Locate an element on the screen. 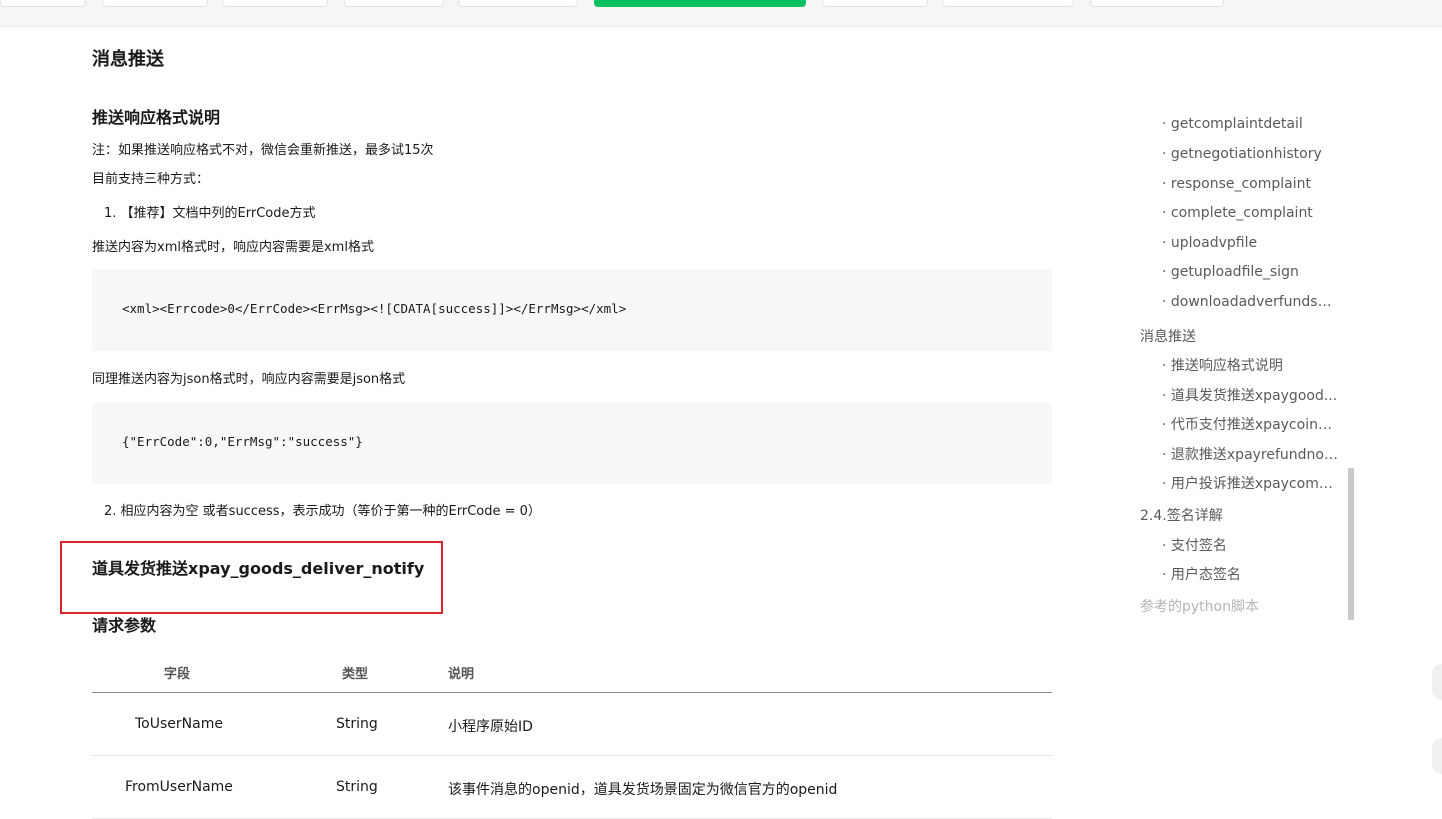  cell-desc: 小程序原始ID is located at coordinates (490, 727).